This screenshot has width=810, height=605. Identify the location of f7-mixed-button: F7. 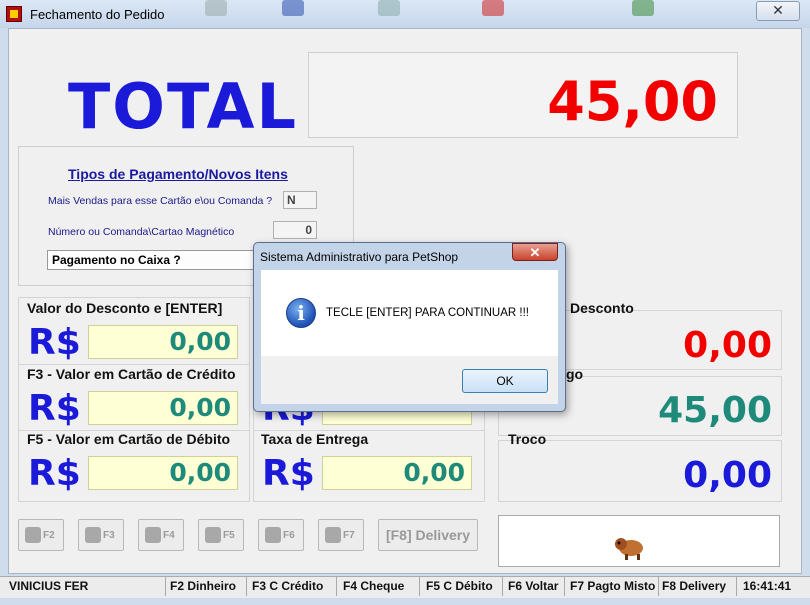
(341, 535).